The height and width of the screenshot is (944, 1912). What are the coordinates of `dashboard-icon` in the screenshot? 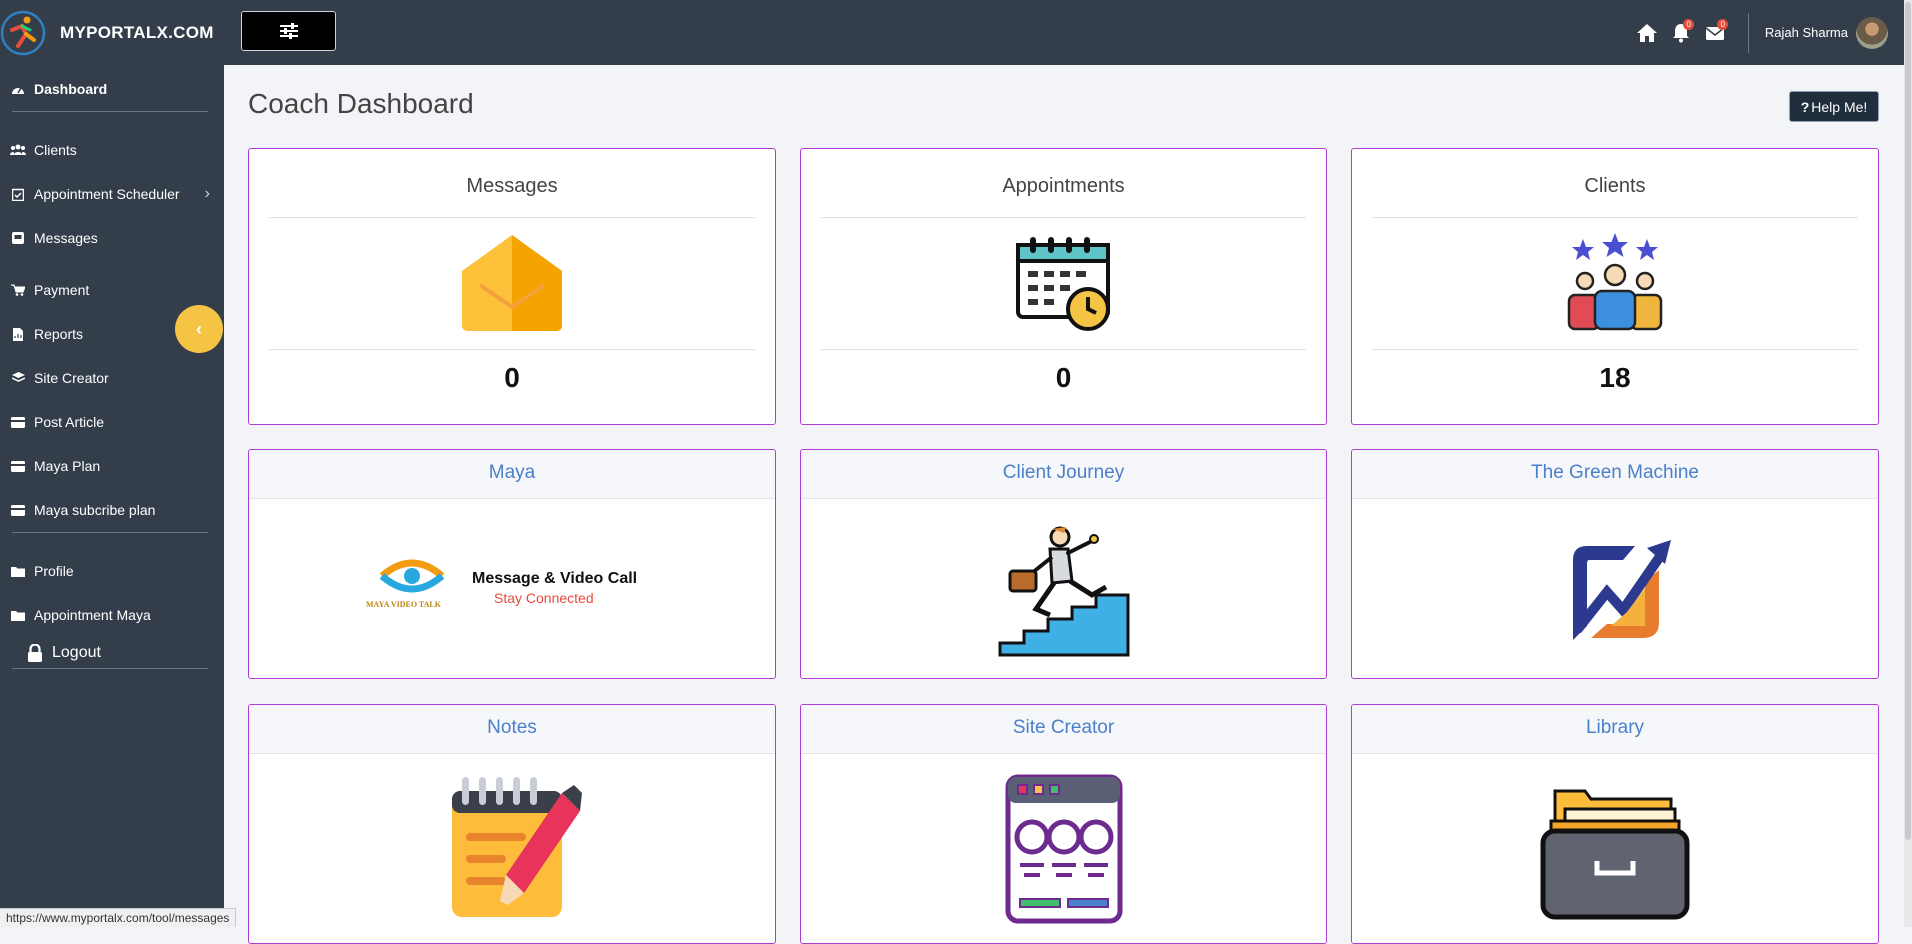 It's located at (18, 89).